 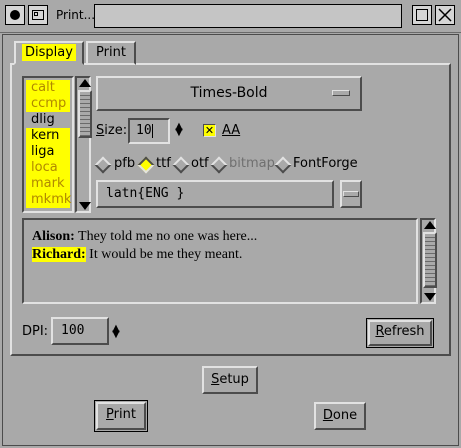 I want to click on pfb-label: pfb, so click(x=125, y=163).